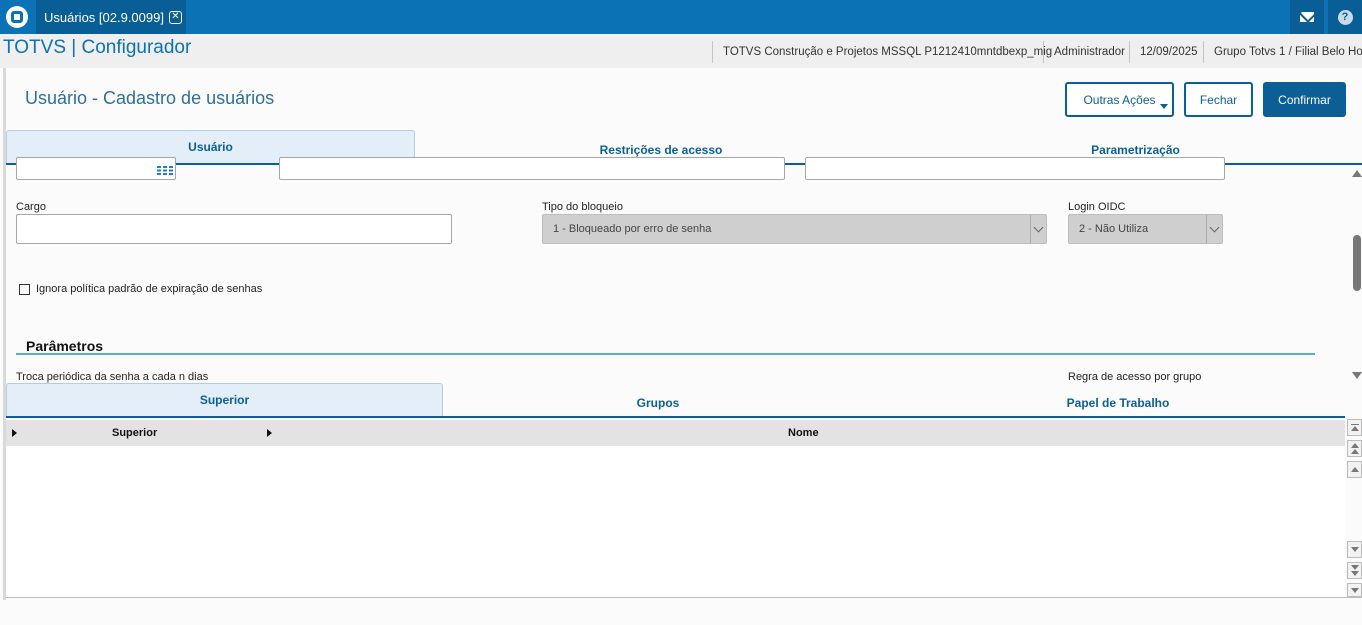 Image resolution: width=1362 pixels, height=625 pixels. I want to click on ignora-politica-checkbox, so click(24, 289).